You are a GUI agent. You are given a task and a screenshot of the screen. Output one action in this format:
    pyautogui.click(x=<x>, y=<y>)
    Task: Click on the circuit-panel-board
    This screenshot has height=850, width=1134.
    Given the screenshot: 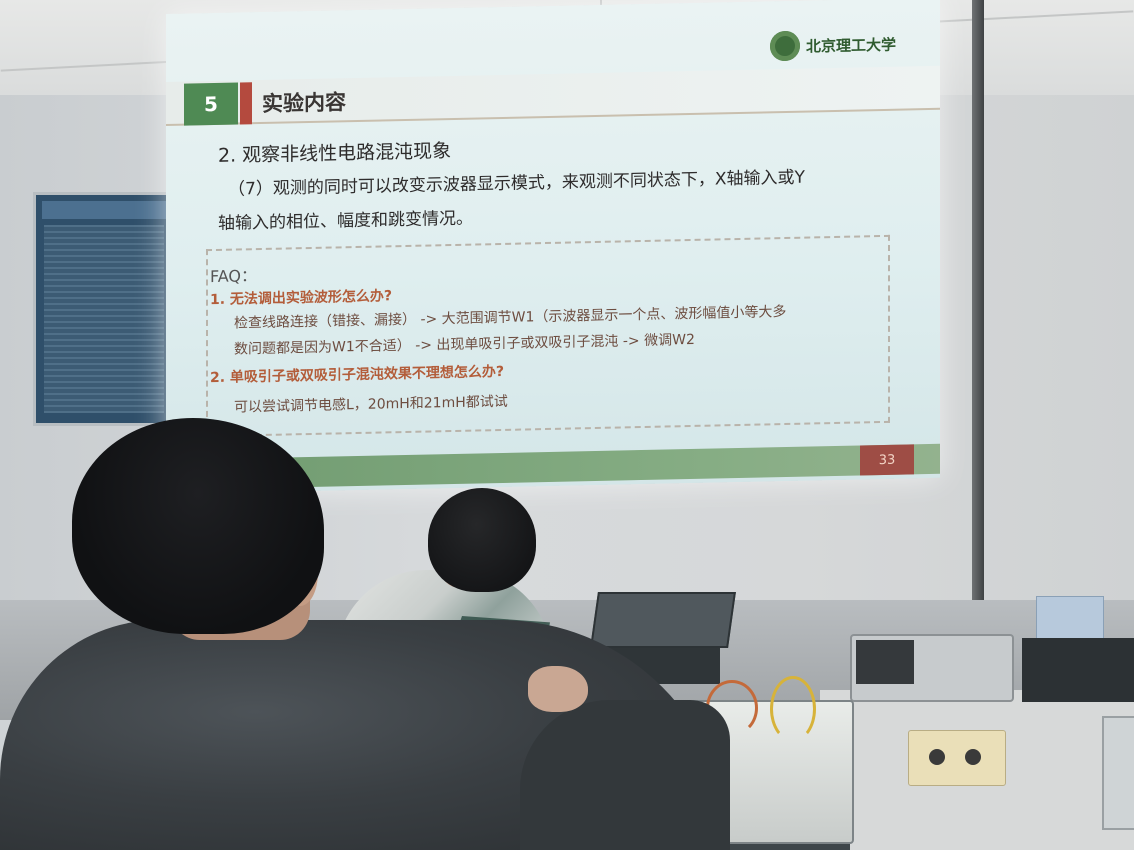 What is the action you would take?
    pyautogui.click(x=663, y=620)
    